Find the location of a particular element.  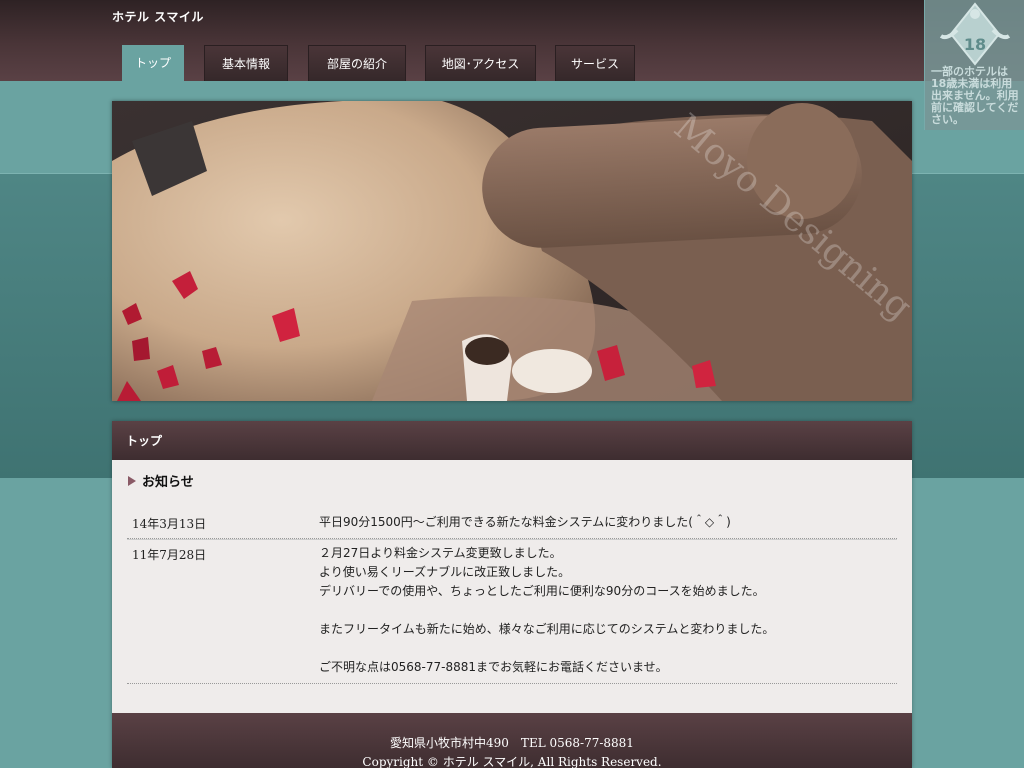

news-section-title: お知らせ is located at coordinates (168, 482).